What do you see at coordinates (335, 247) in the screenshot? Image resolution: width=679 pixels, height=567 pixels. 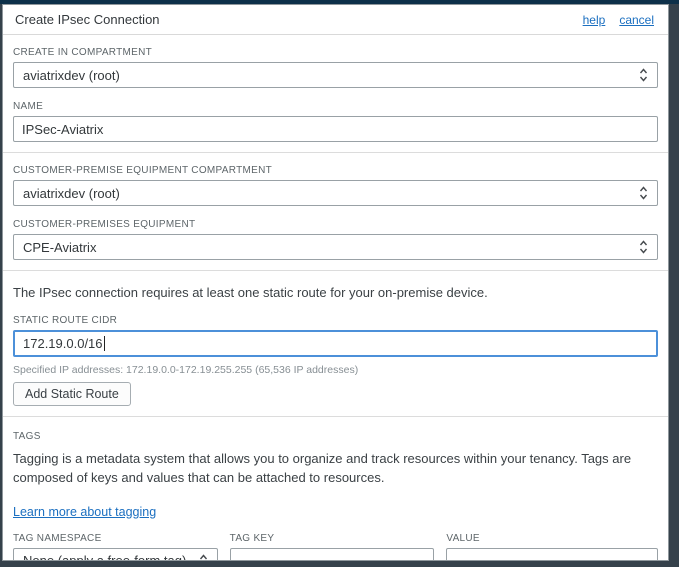 I see `cpe-select: CPE-Aviatrix` at bounding box center [335, 247].